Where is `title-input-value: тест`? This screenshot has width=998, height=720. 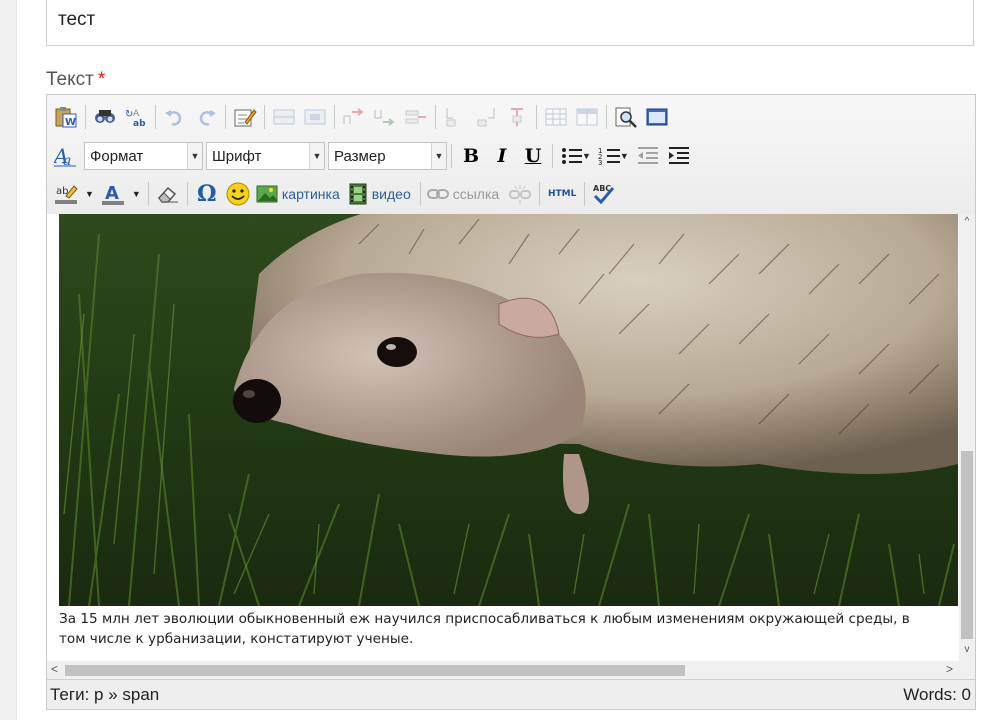
title-input-value: тест is located at coordinates (77, 19).